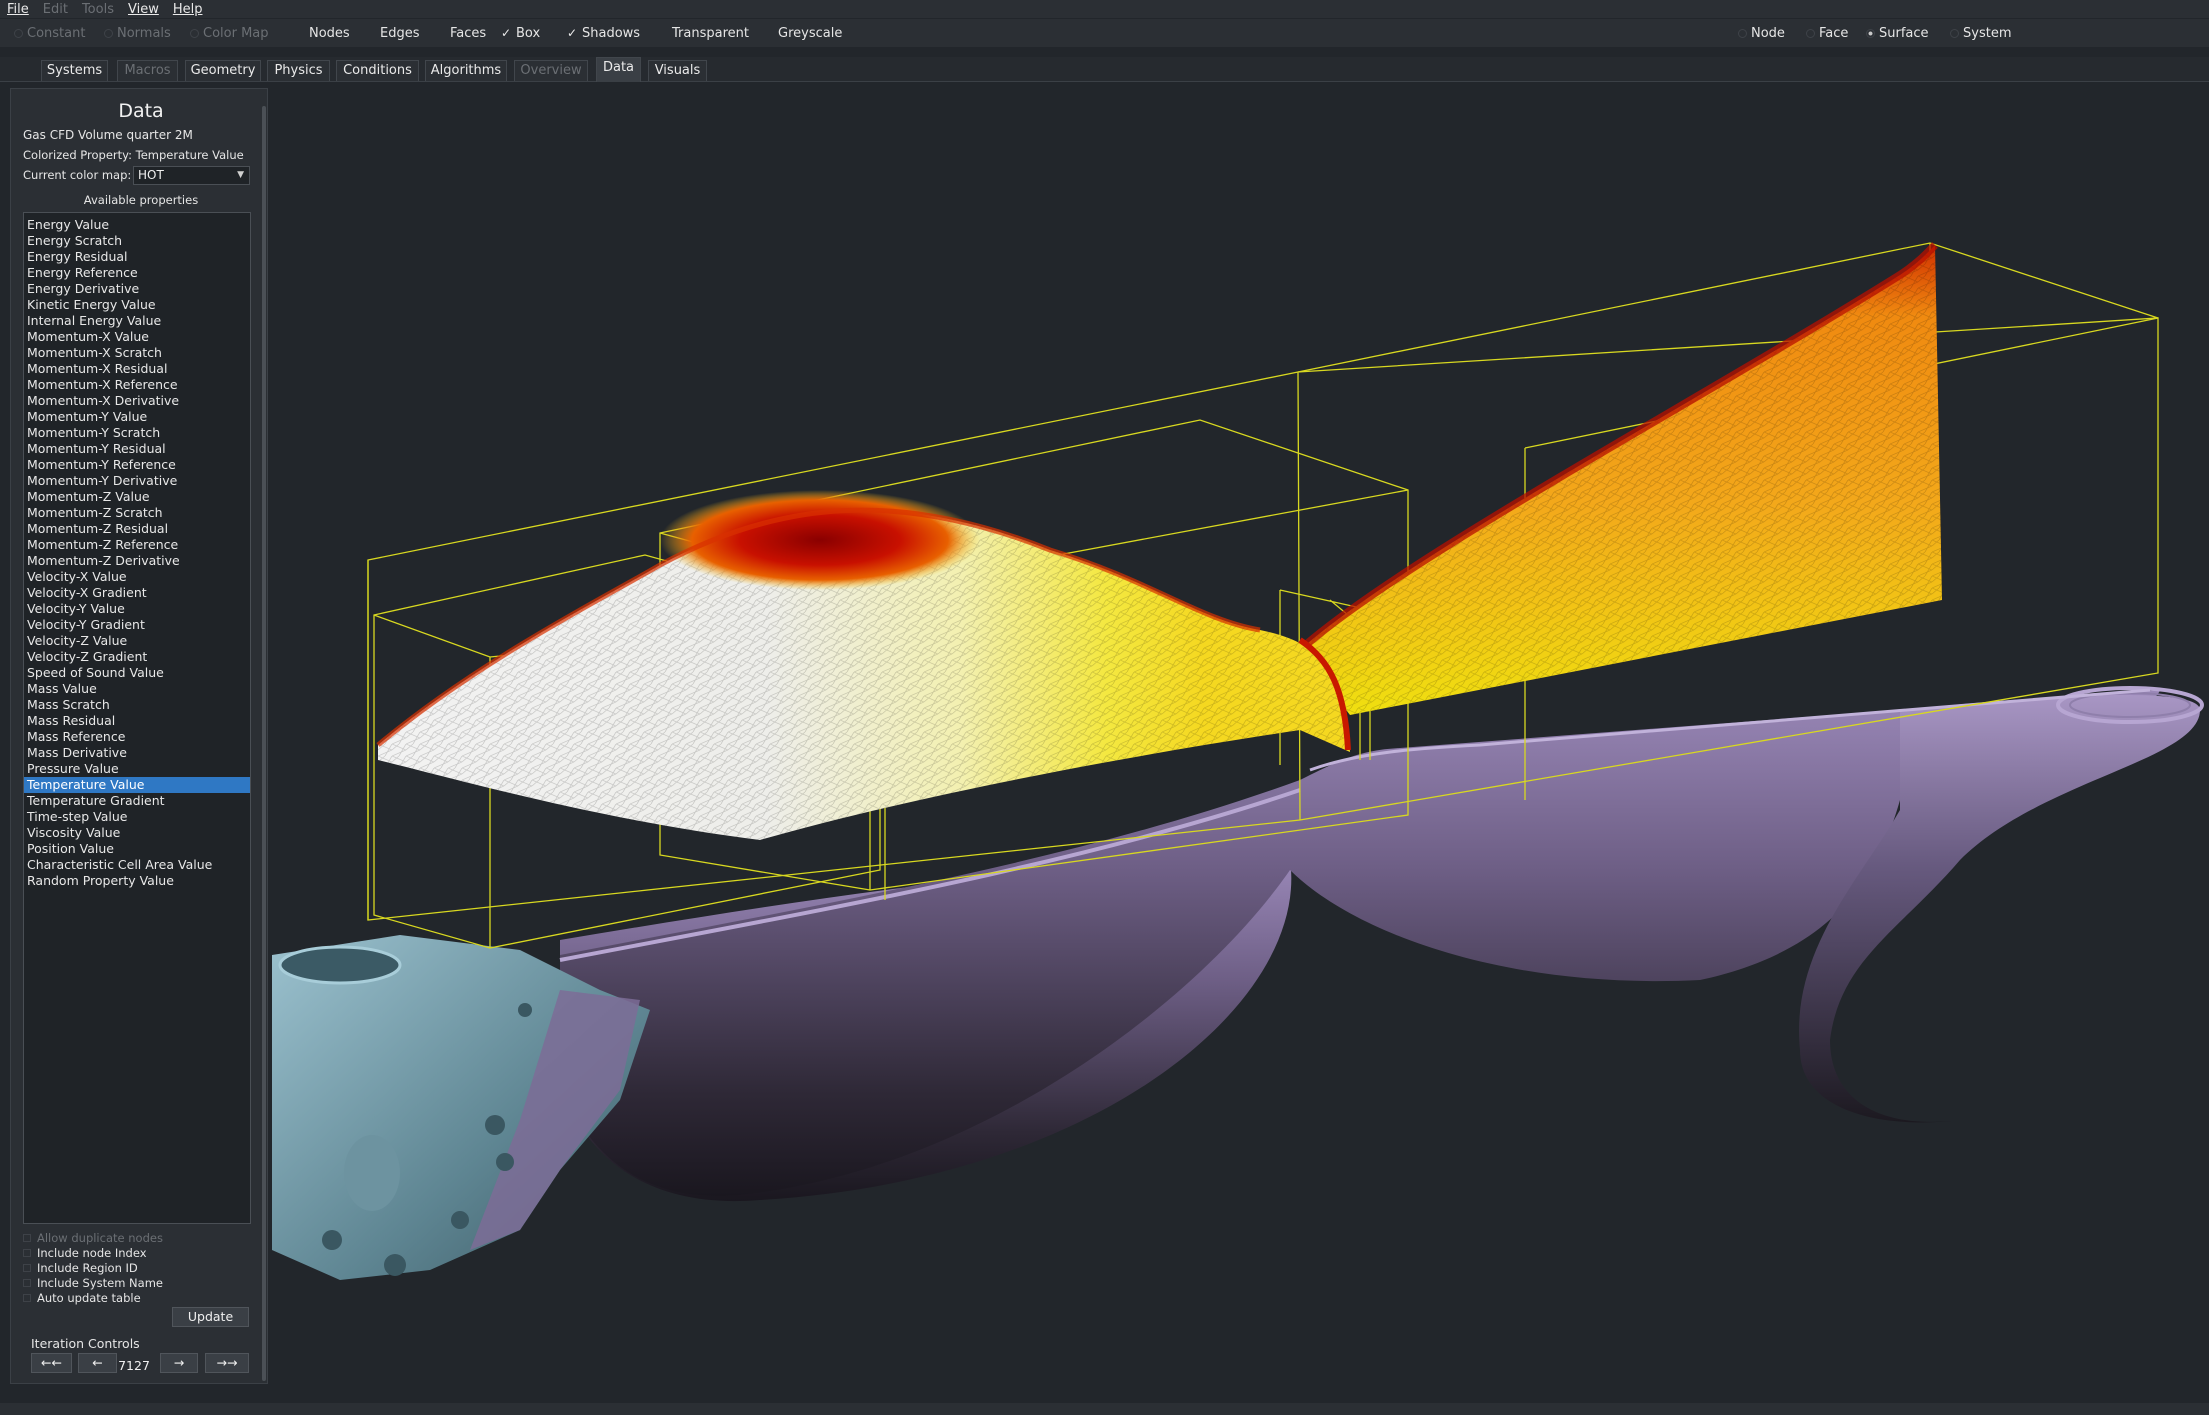  What do you see at coordinates (137, 657) in the screenshot?
I see `list-item: Velocity-Z Gradient` at bounding box center [137, 657].